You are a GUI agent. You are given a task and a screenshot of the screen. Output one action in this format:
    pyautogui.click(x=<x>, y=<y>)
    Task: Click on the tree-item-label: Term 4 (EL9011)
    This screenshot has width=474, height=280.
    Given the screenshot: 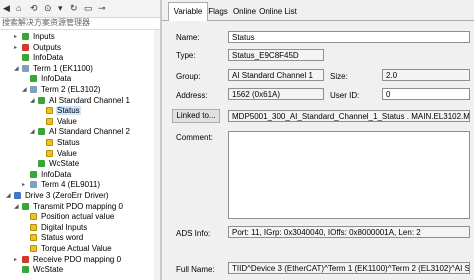 What is the action you would take?
    pyautogui.click(x=70, y=185)
    